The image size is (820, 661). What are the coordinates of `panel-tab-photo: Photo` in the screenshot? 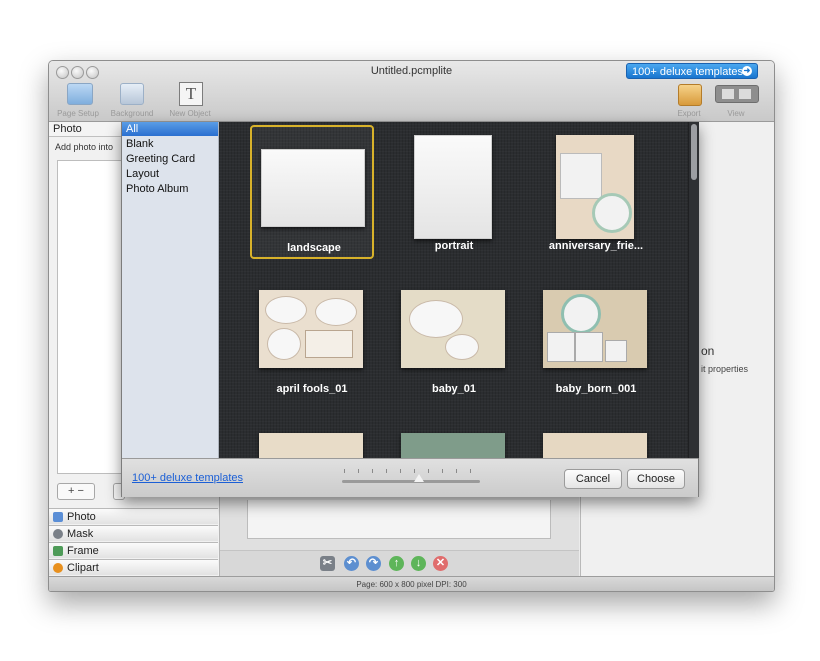 It's located at (133, 516).